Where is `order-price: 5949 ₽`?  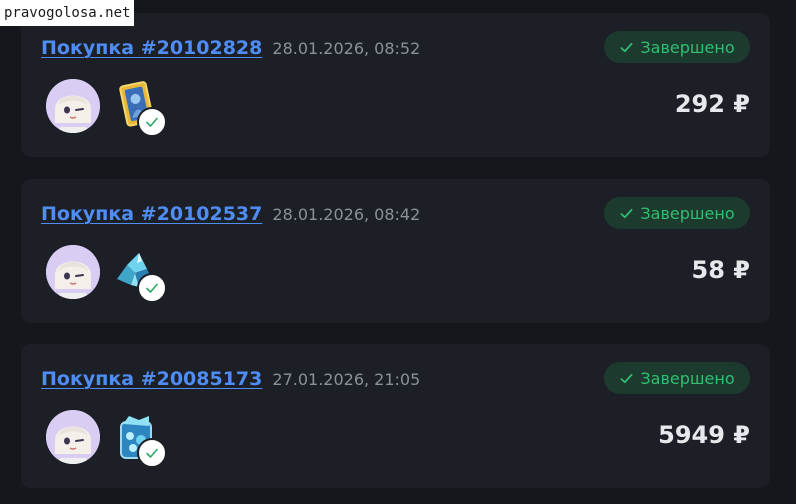 order-price: 5949 ₽ is located at coordinates (704, 435).